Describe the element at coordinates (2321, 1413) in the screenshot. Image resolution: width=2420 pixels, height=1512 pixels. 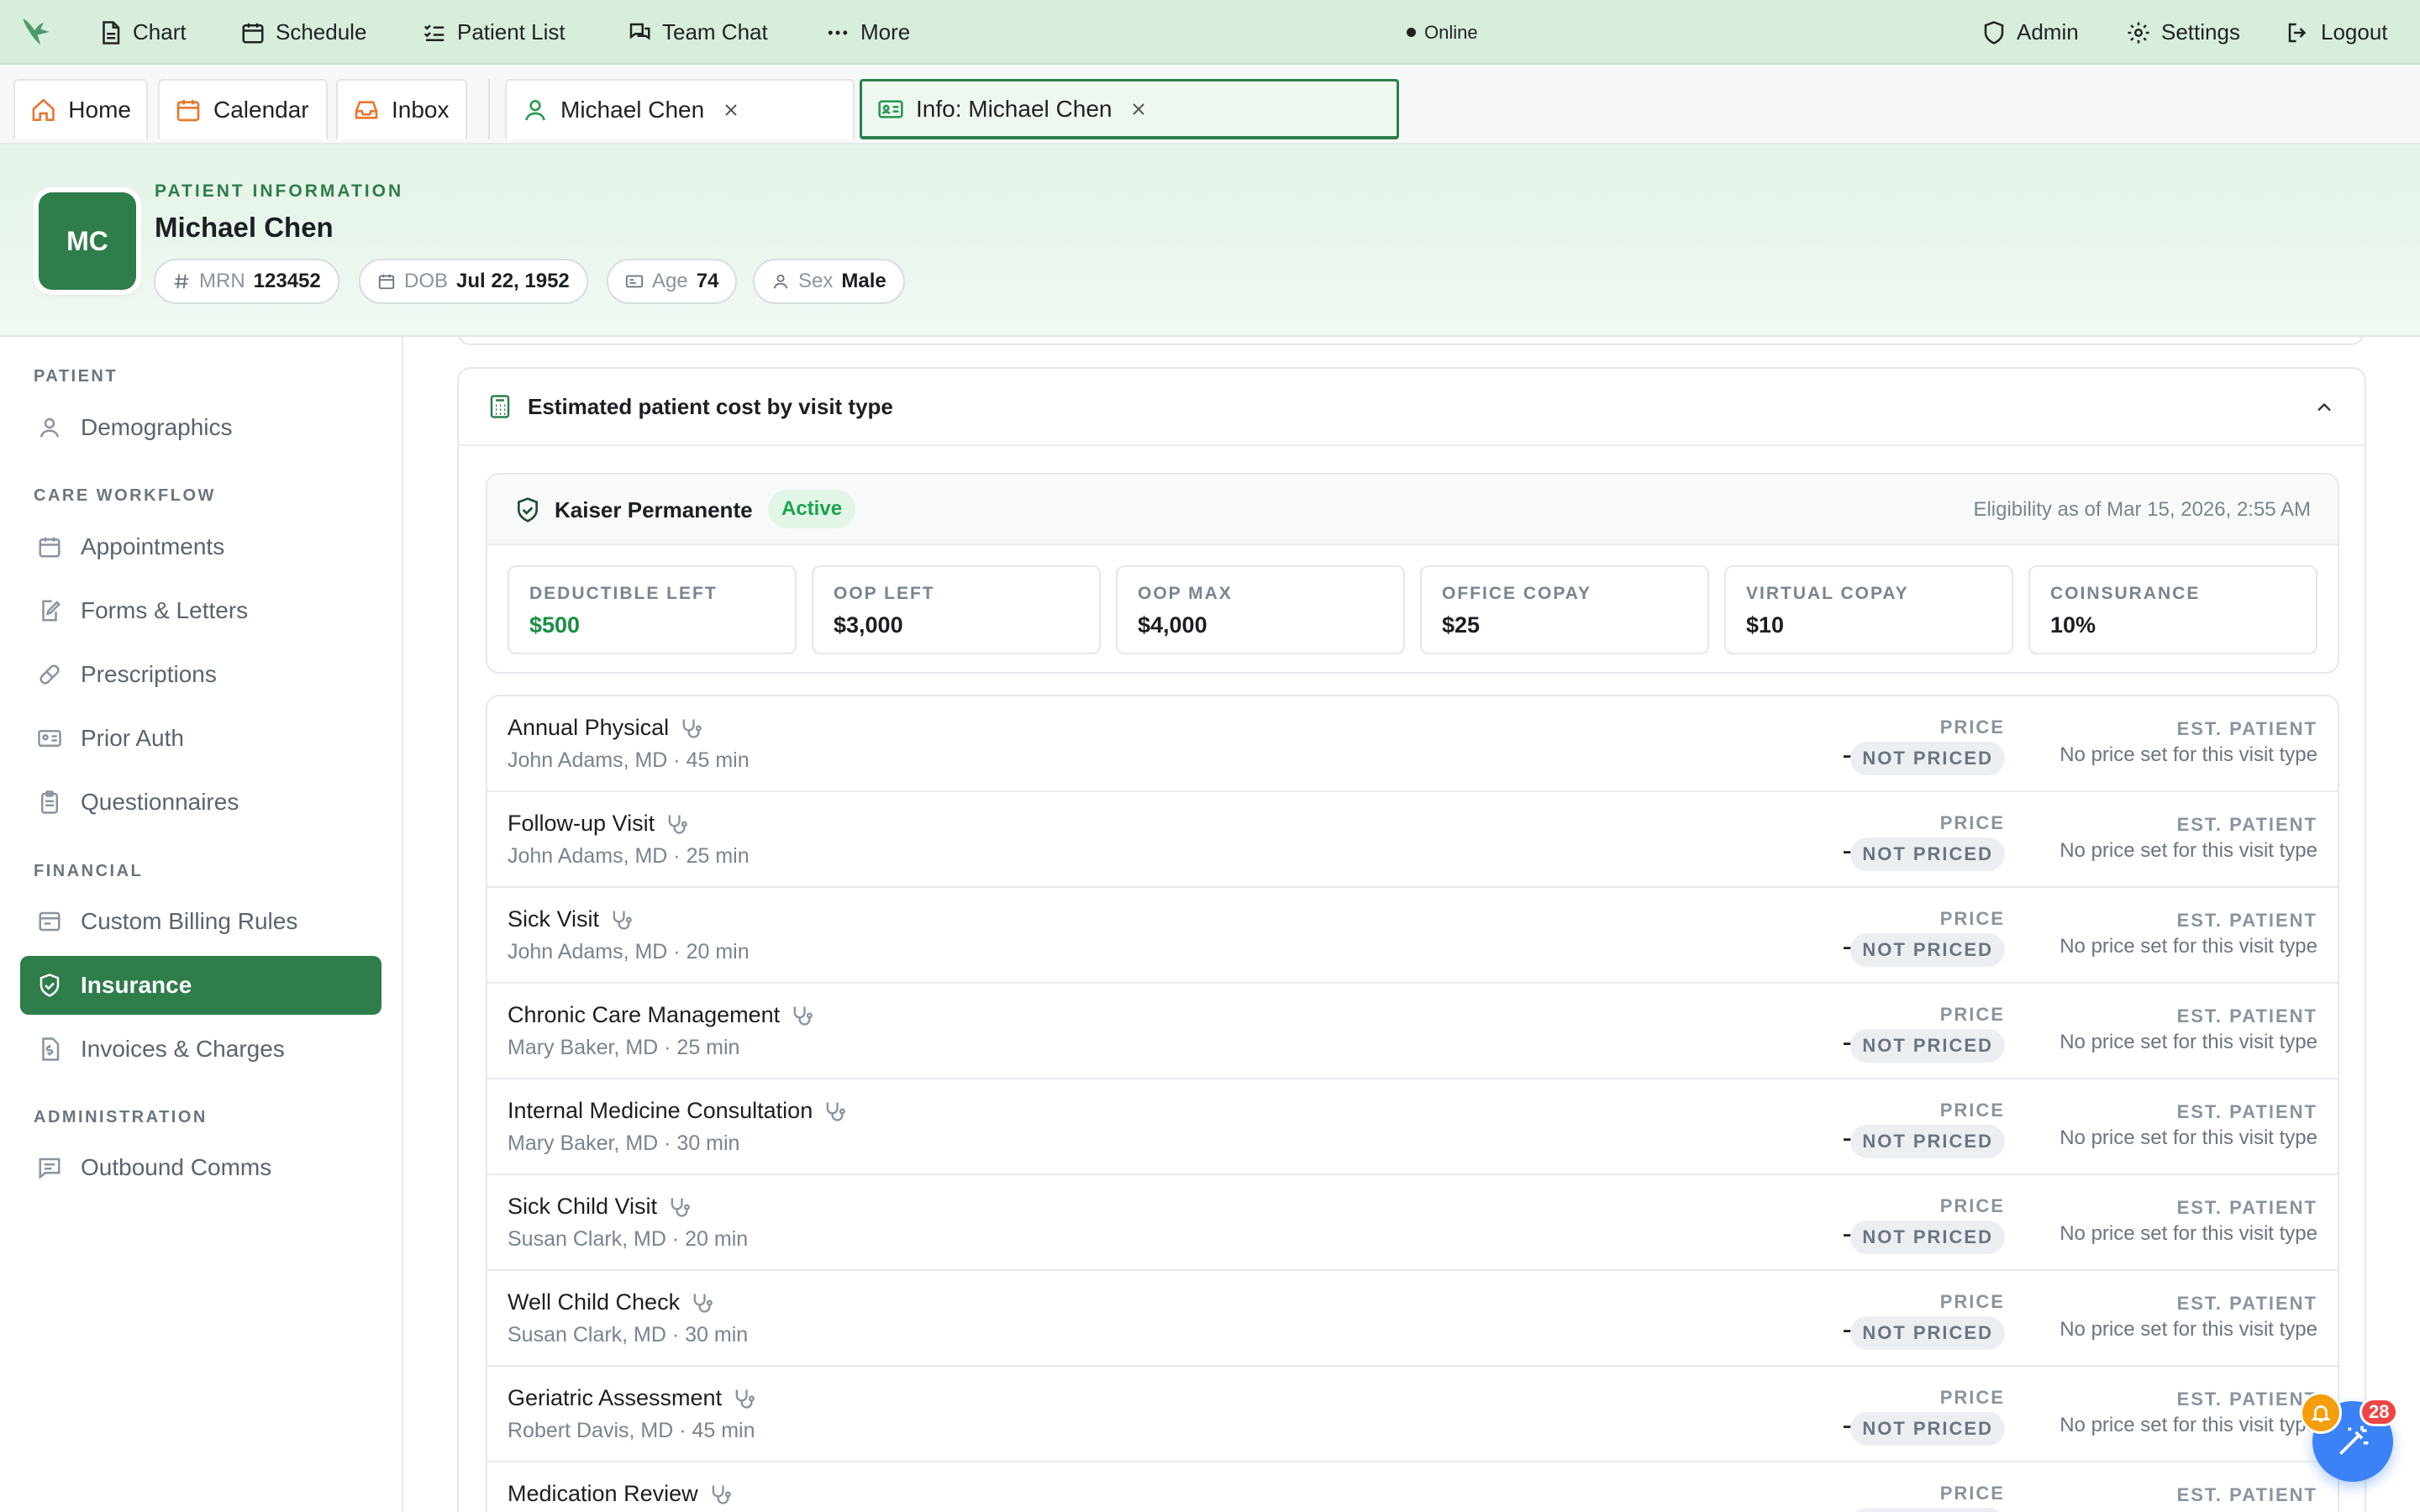
I see `bell-icon` at that location.